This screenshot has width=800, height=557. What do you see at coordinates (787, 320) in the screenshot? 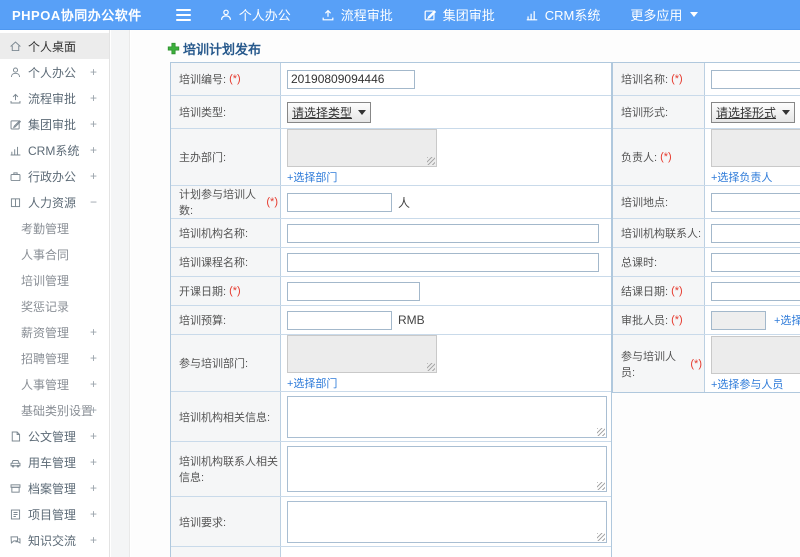
I see `select-approver-link: +选择审批人` at bounding box center [787, 320].